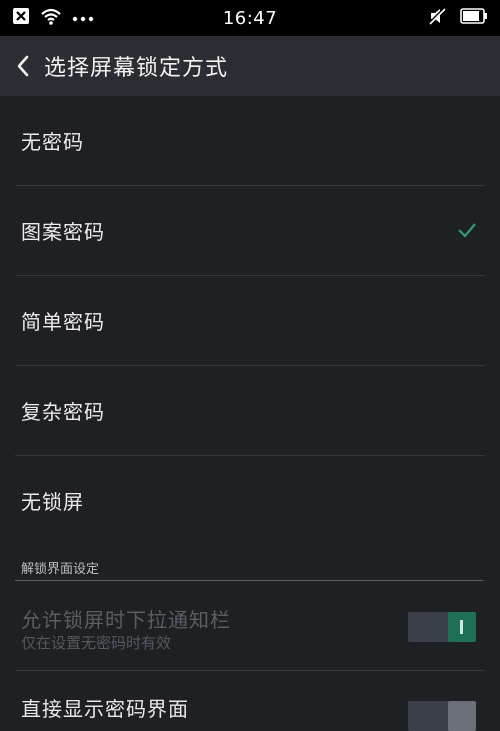  I want to click on lock-option-label: 简单密码, so click(63, 322).